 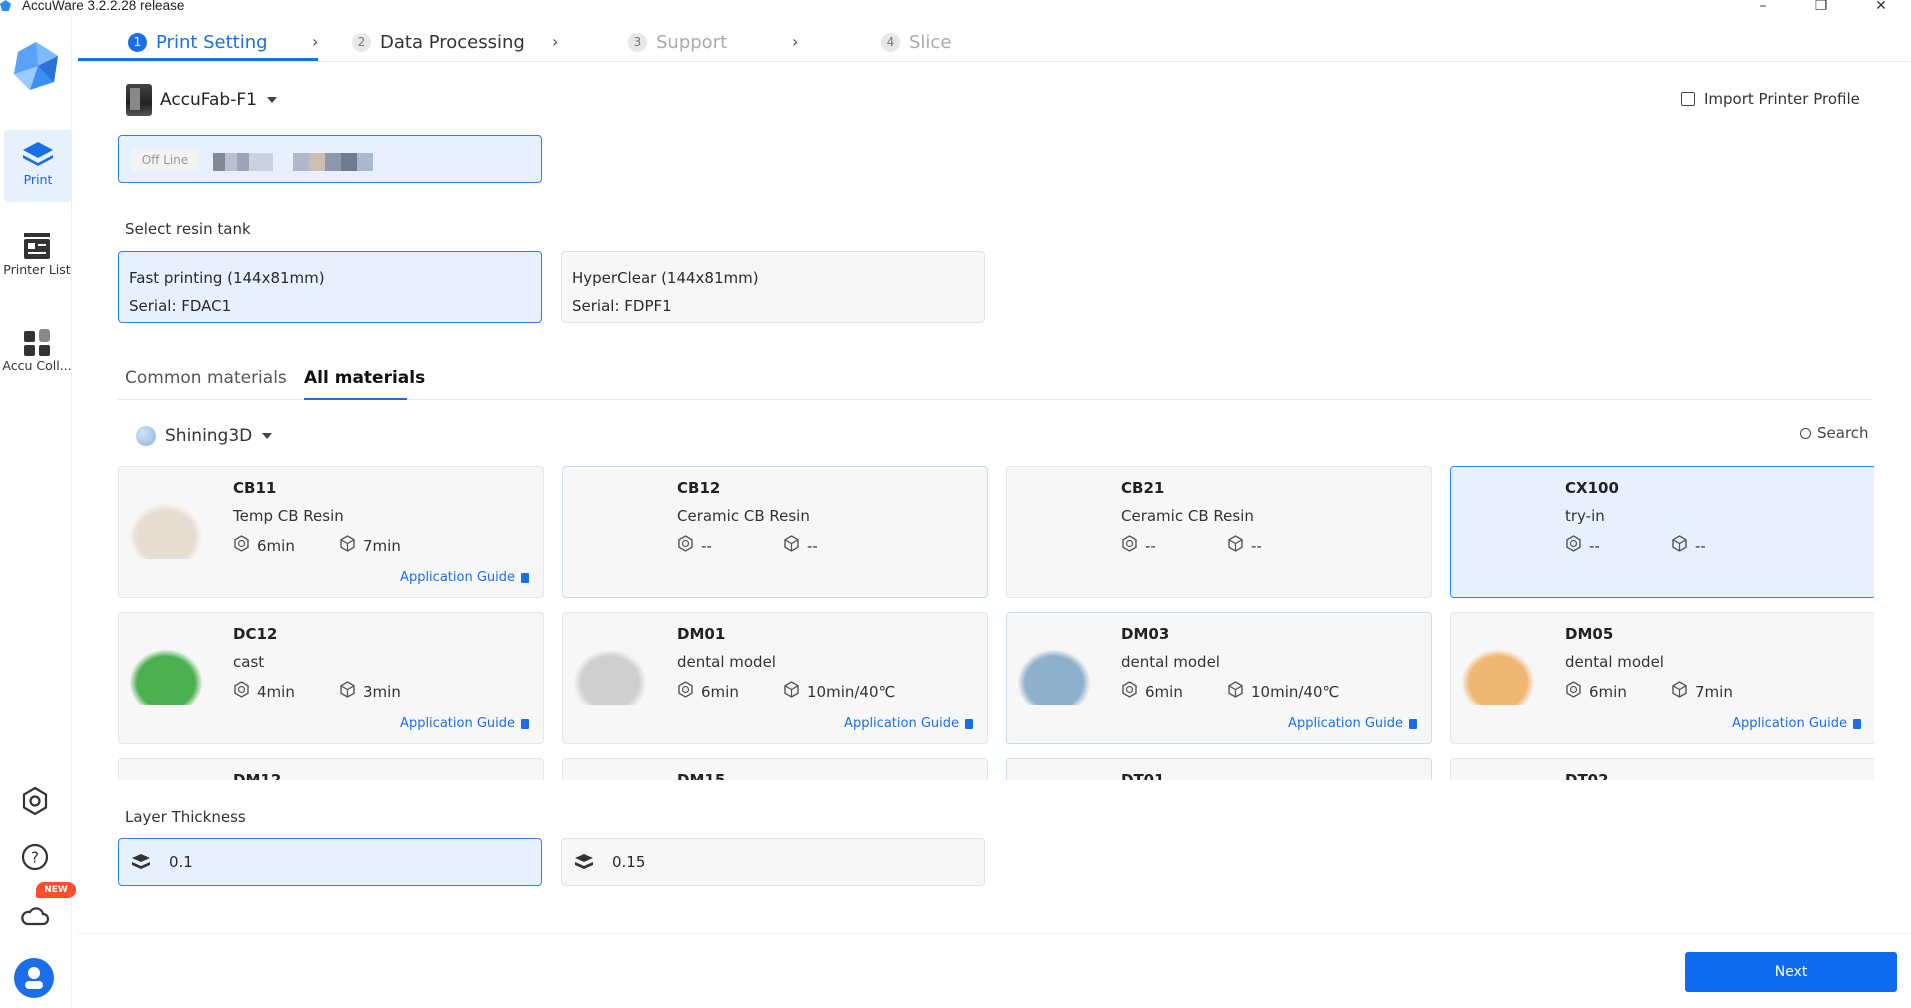 I want to click on step-data-processing: 2 Data Processing, so click(x=438, y=42).